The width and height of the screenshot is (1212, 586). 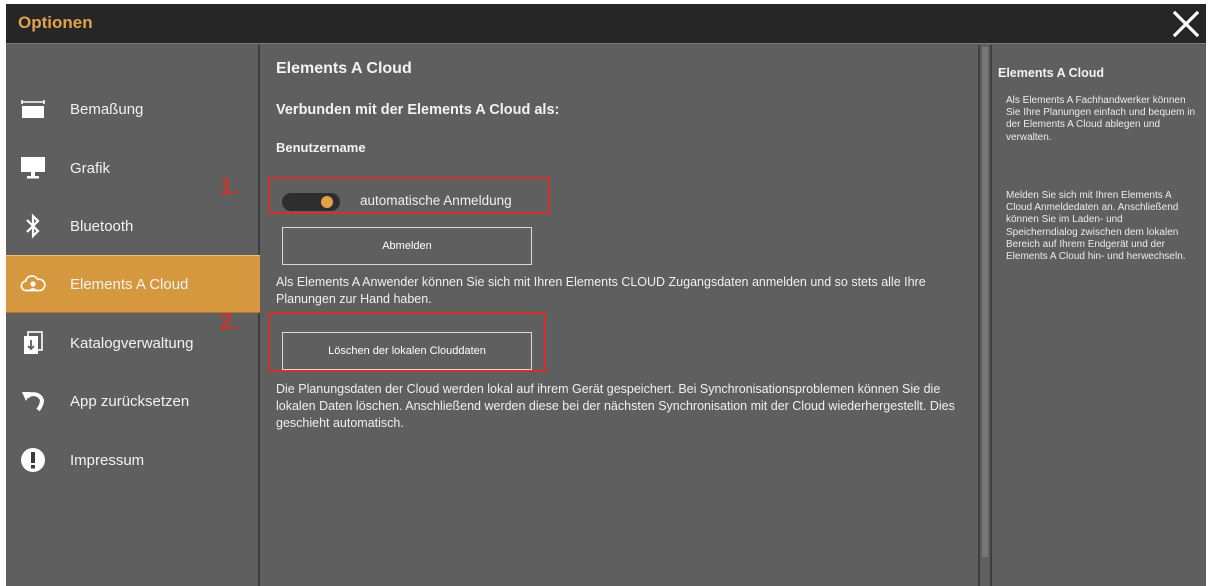 I want to click on sidebar-item-impressum: Impressum, so click(x=133, y=460).